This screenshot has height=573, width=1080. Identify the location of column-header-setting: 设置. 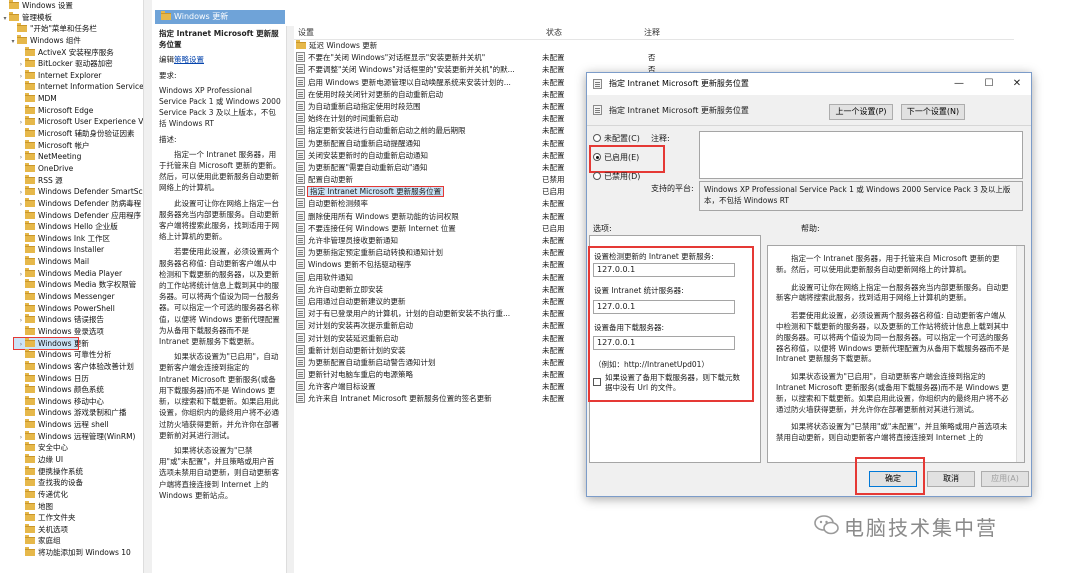
(306, 33).